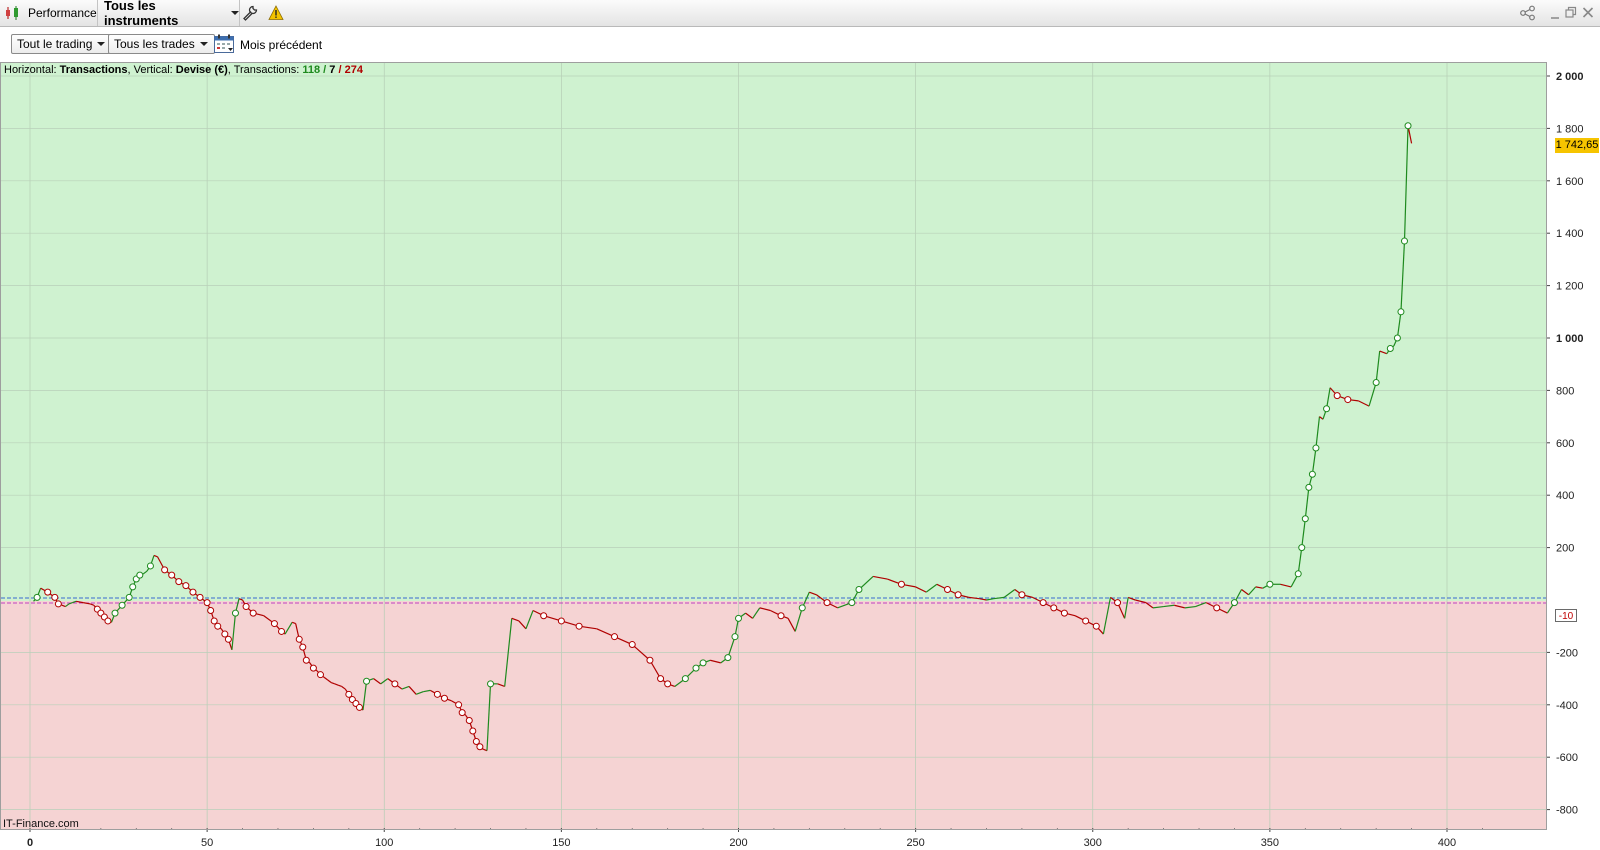 Image resolution: width=1600 pixels, height=850 pixels. What do you see at coordinates (915, 843) in the screenshot?
I see `x-tick-label: 250` at bounding box center [915, 843].